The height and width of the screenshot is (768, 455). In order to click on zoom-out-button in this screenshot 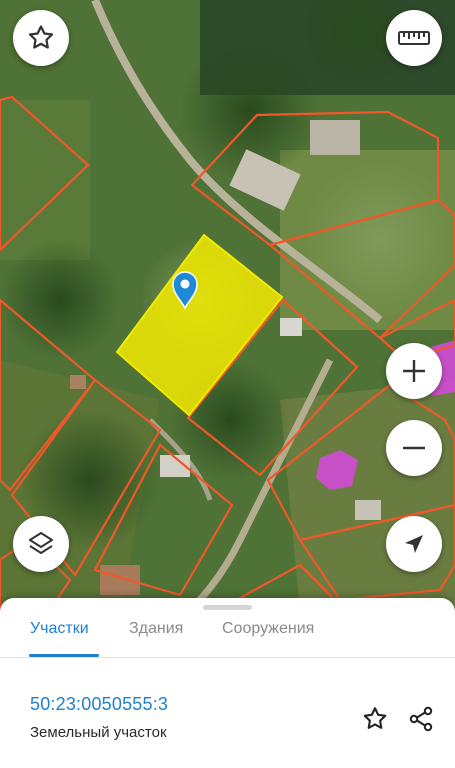, I will do `click(414, 448)`.